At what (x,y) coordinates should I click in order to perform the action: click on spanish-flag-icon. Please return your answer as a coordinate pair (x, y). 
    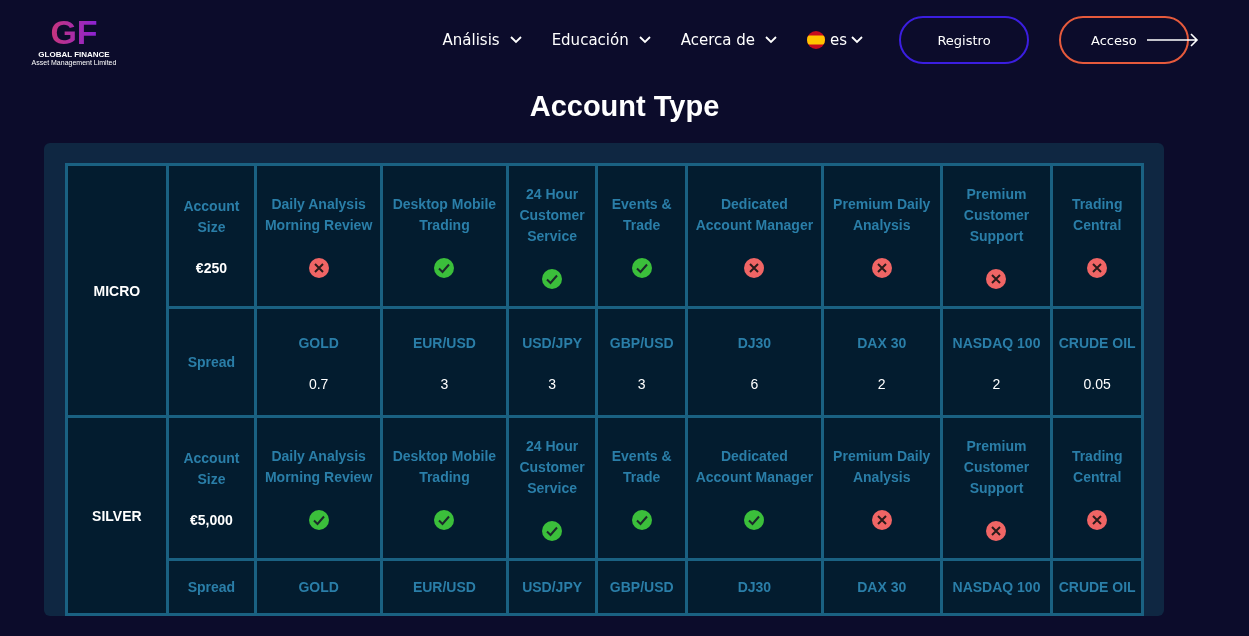
    Looking at the image, I should click on (815, 40).